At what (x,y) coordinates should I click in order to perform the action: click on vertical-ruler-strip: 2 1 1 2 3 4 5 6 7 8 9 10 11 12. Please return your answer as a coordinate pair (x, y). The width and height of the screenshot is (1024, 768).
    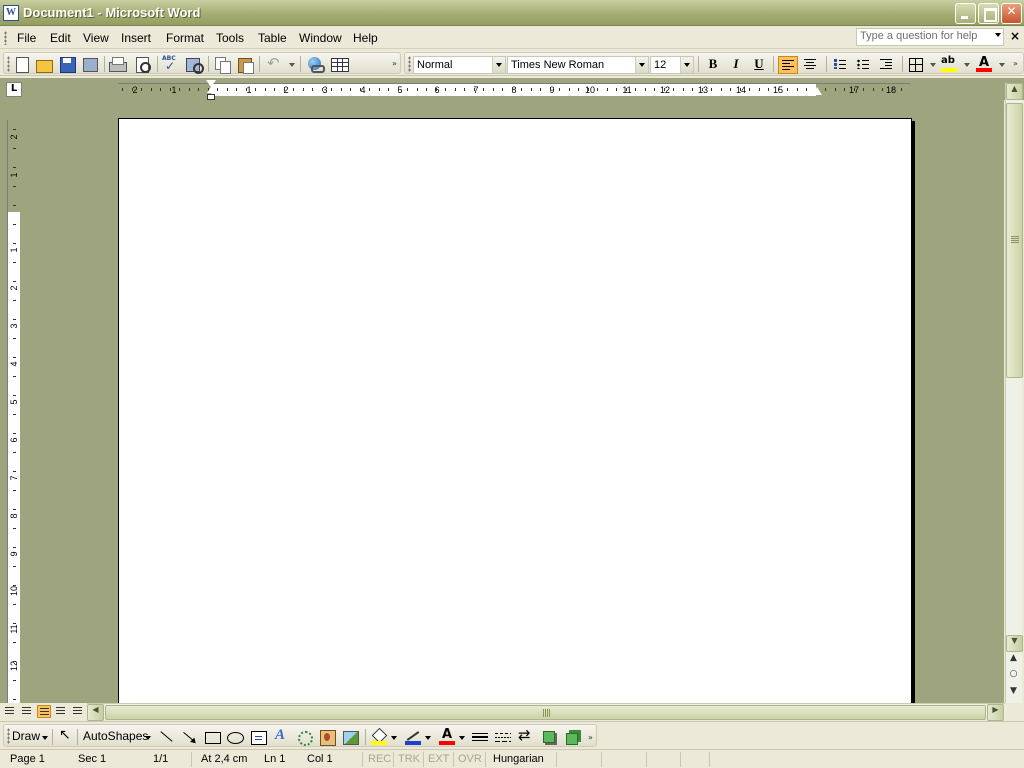
    Looking at the image, I should click on (13, 411).